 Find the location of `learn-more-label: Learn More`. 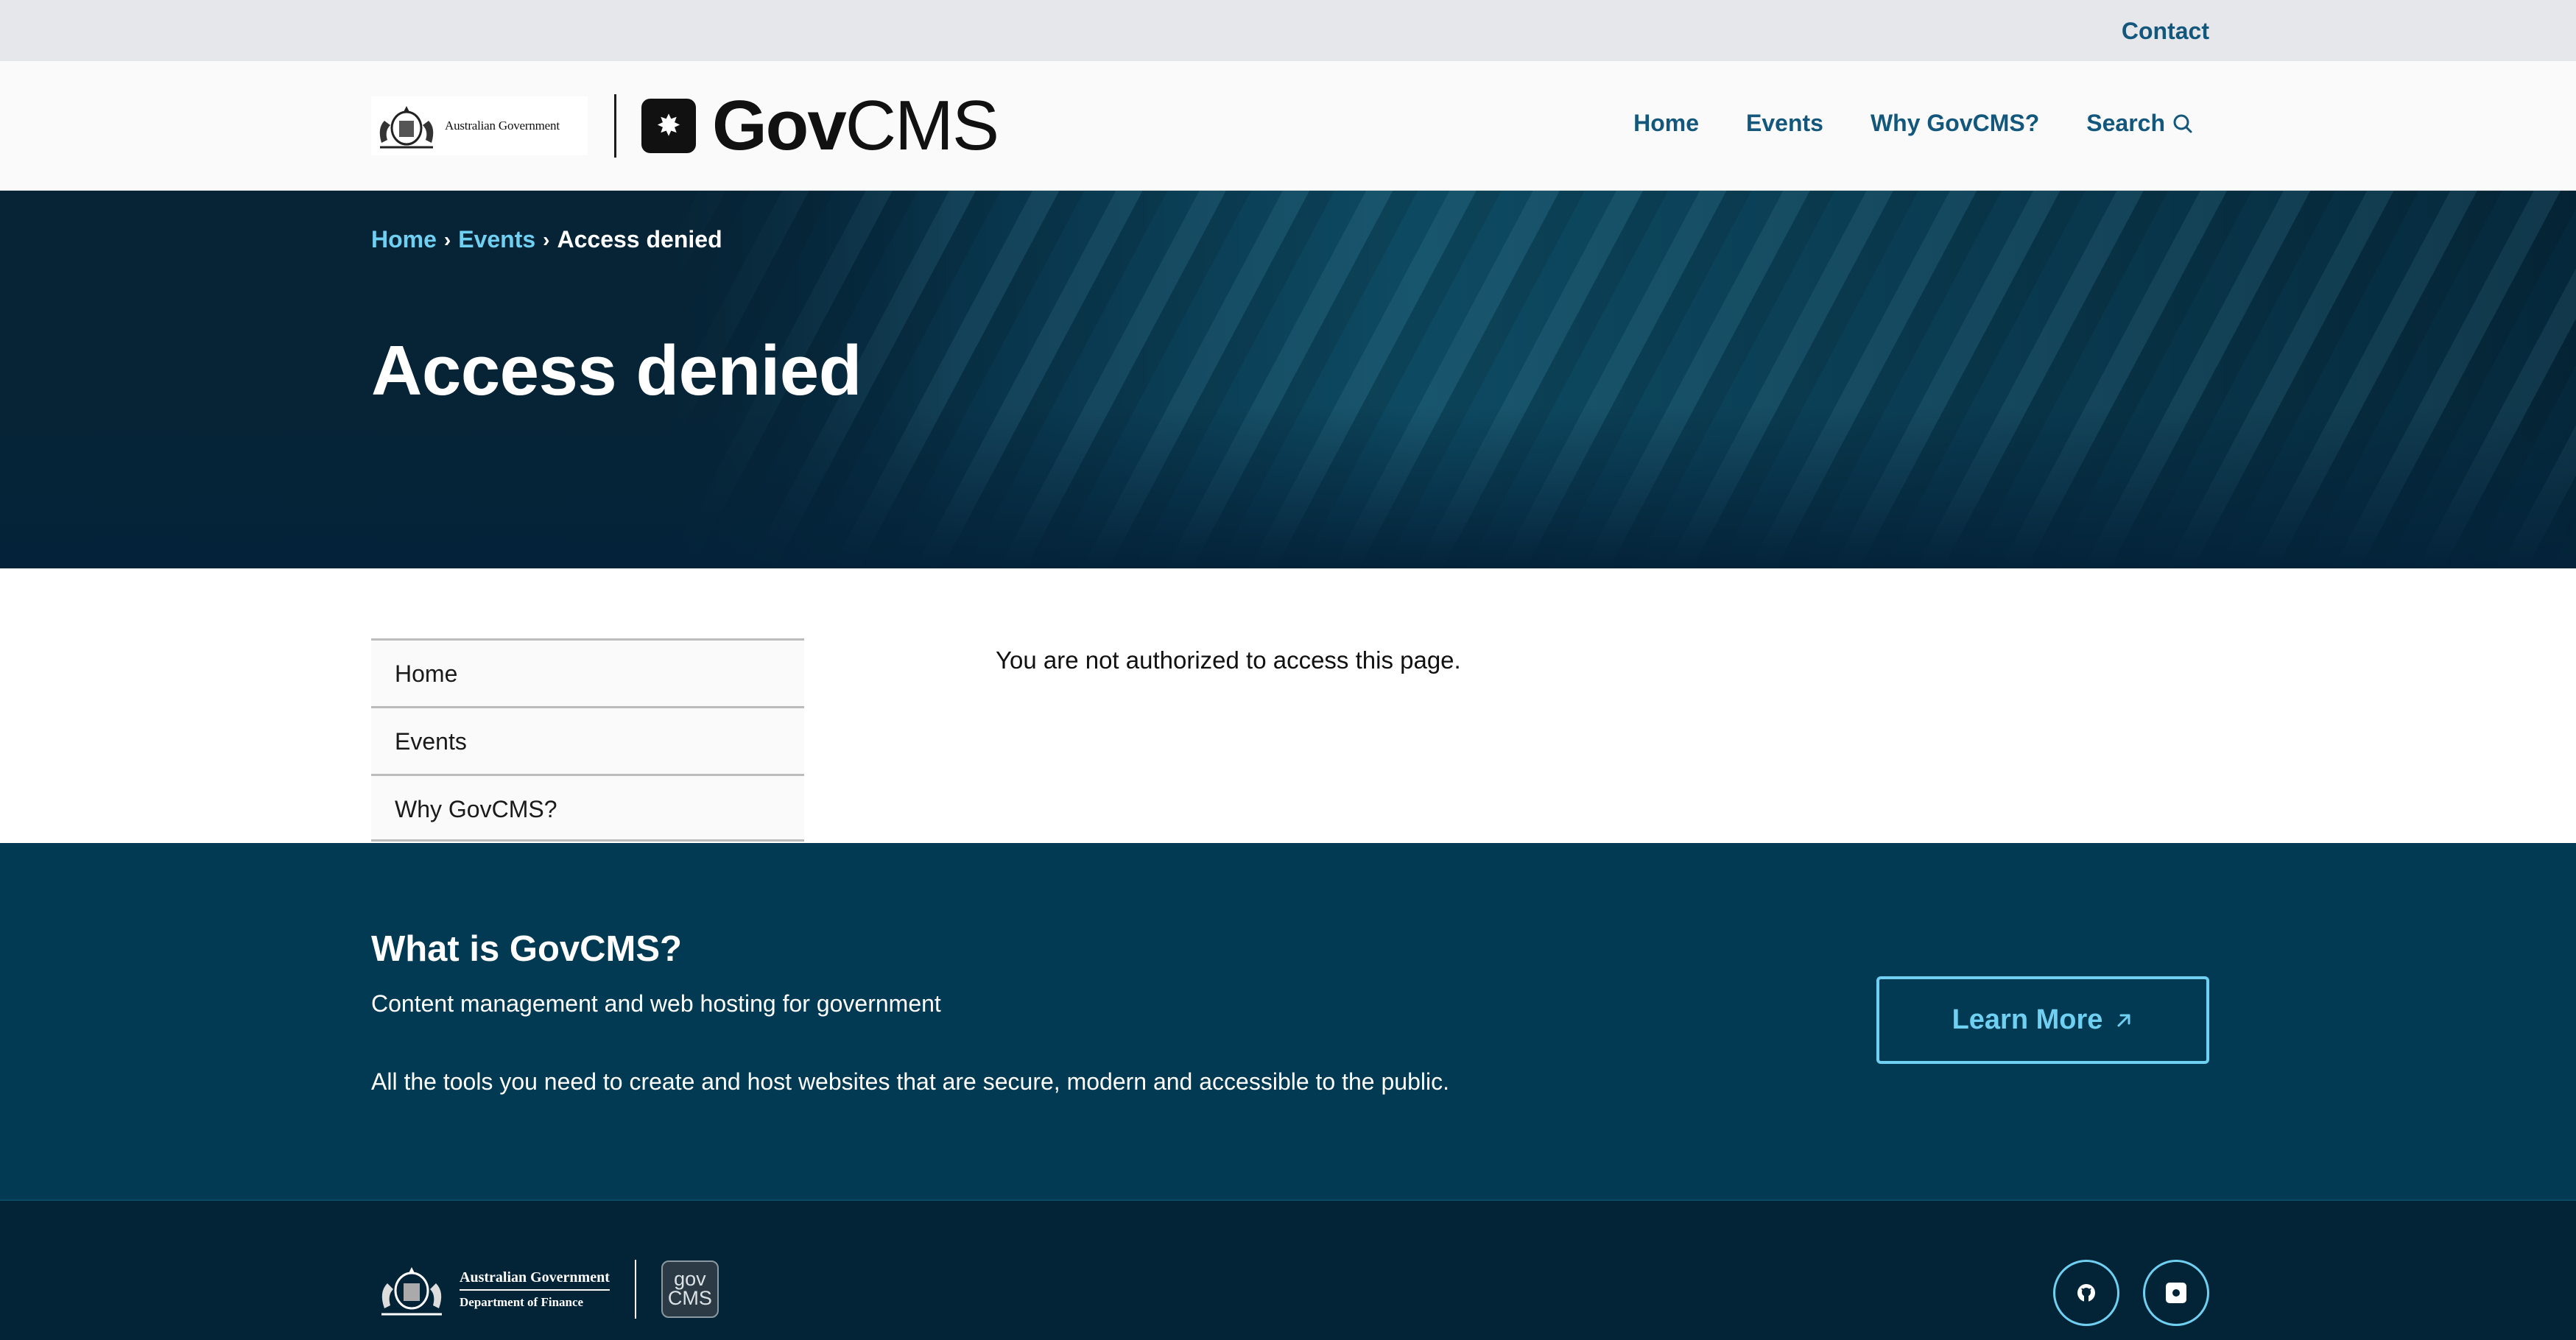

learn-more-label: Learn More is located at coordinates (2027, 1019).